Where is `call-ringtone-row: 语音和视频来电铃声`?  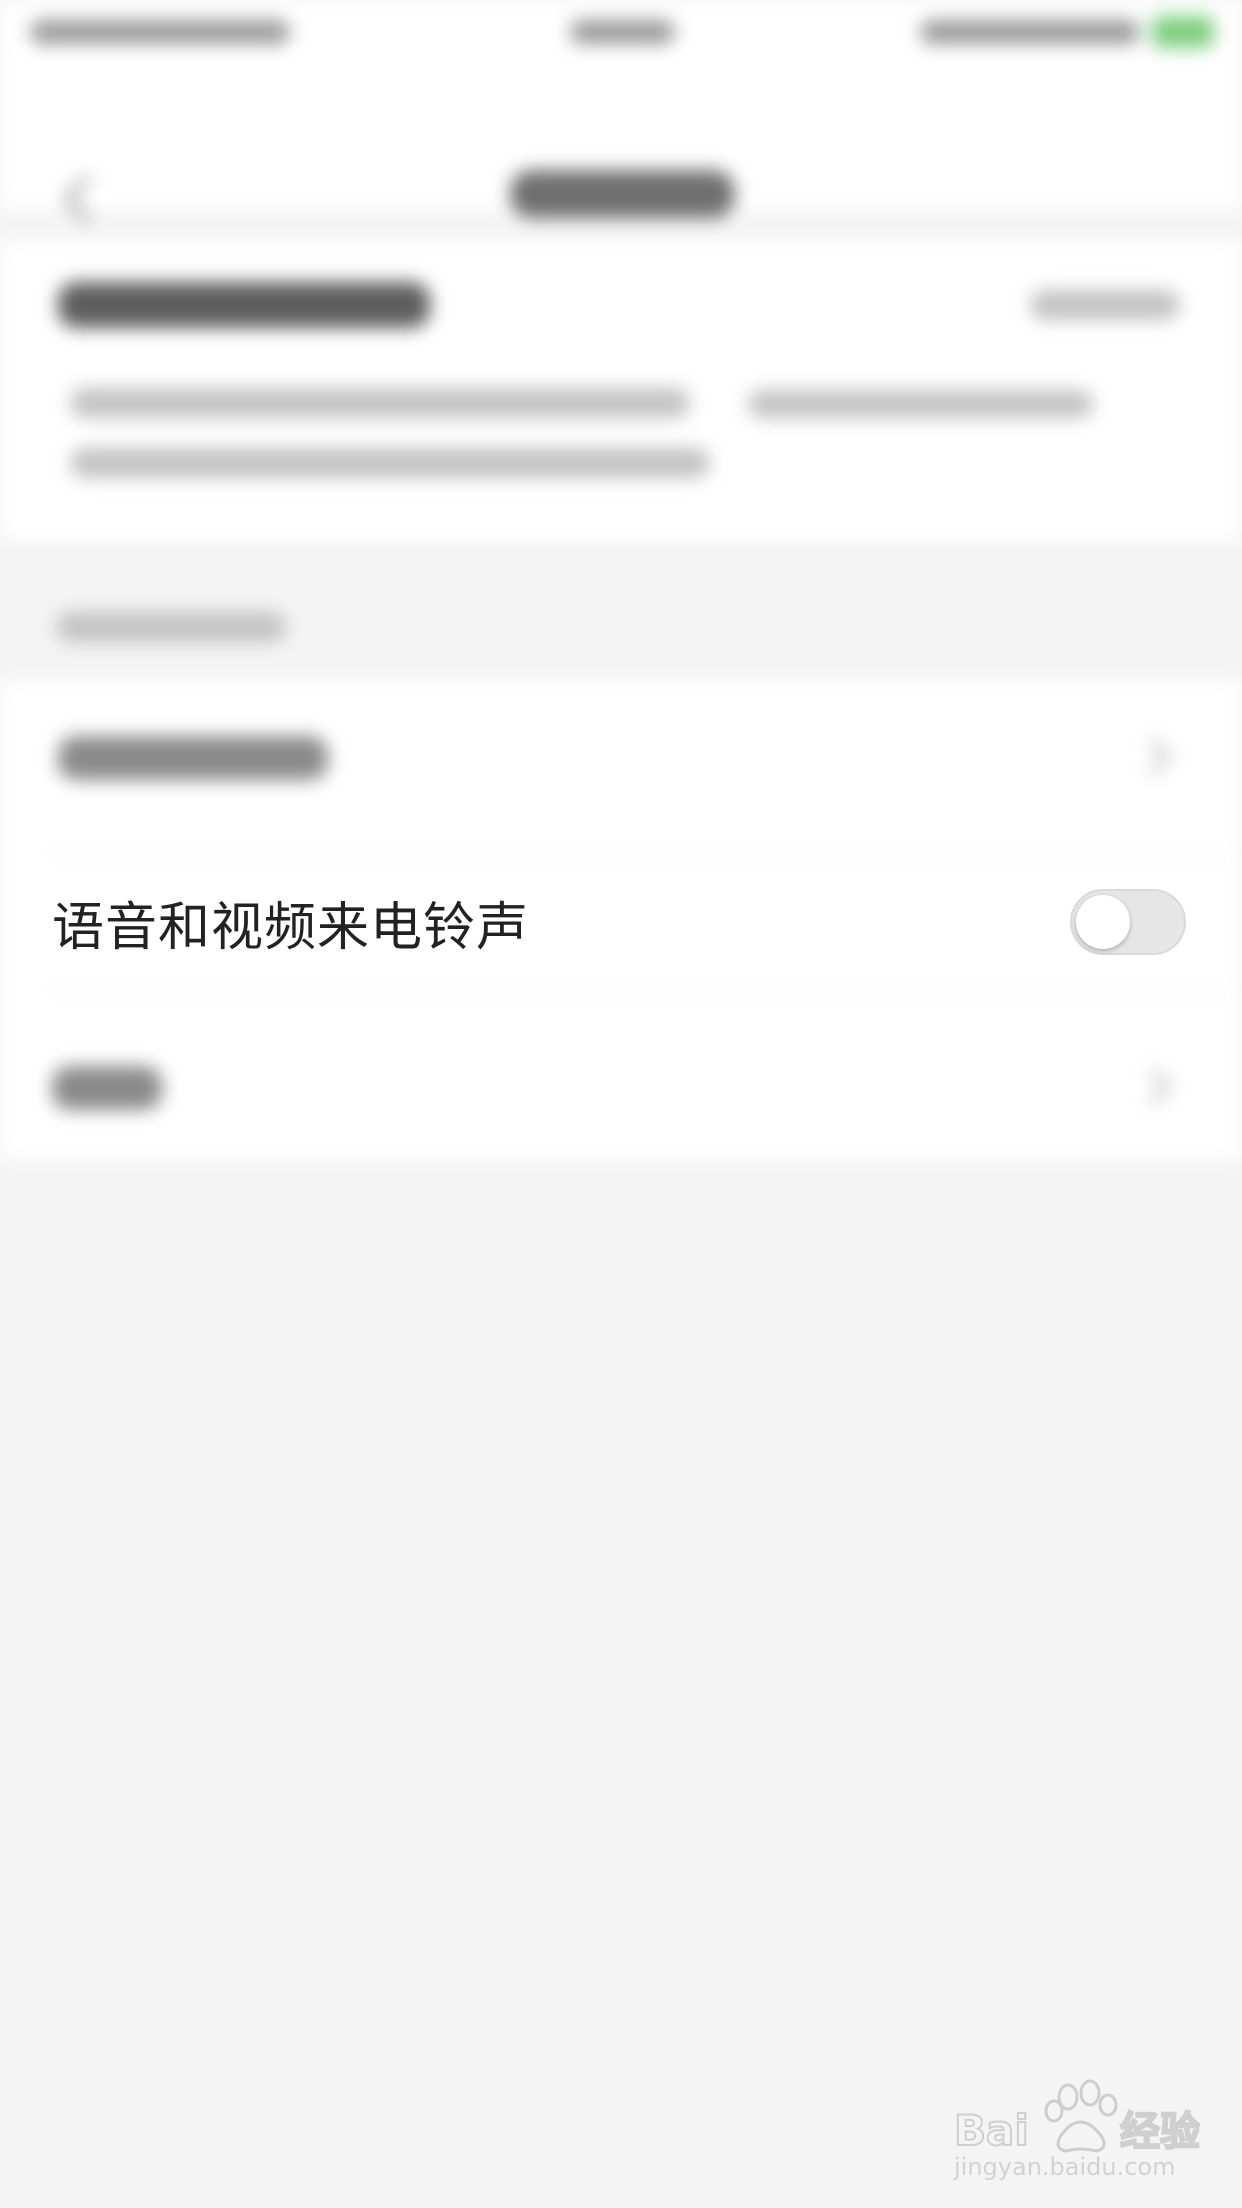 call-ringtone-row: 语音和视频来电铃声 is located at coordinates (621, 922).